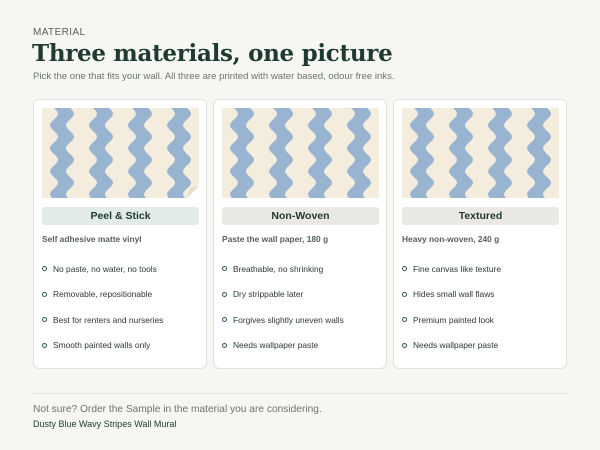 This screenshot has width=600, height=450. I want to click on product-name: Dusty Blue Wavy Stripes Wall Mural, so click(105, 424).